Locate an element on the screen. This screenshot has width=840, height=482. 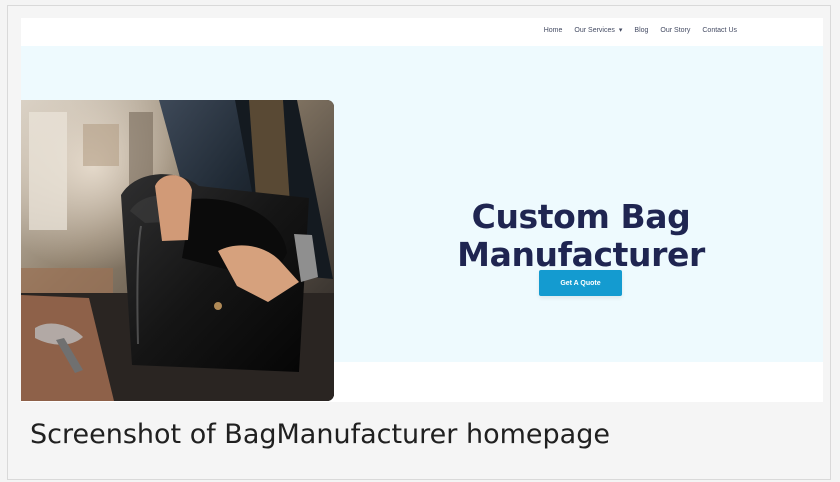
dropdown-caret-icon: ▾ is located at coordinates (620, 30).